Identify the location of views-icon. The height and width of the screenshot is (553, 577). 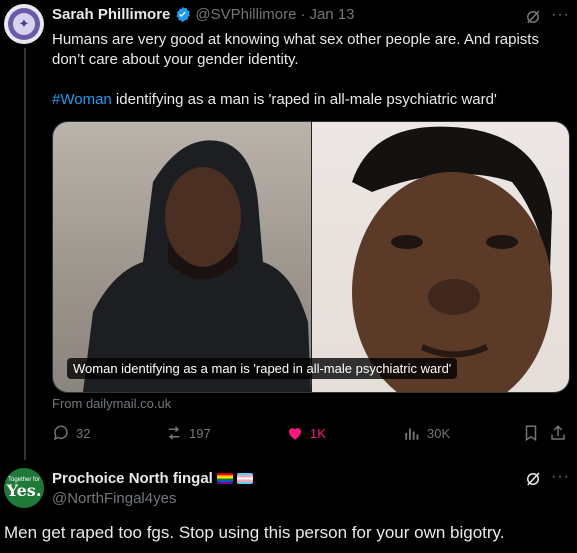
(412, 433).